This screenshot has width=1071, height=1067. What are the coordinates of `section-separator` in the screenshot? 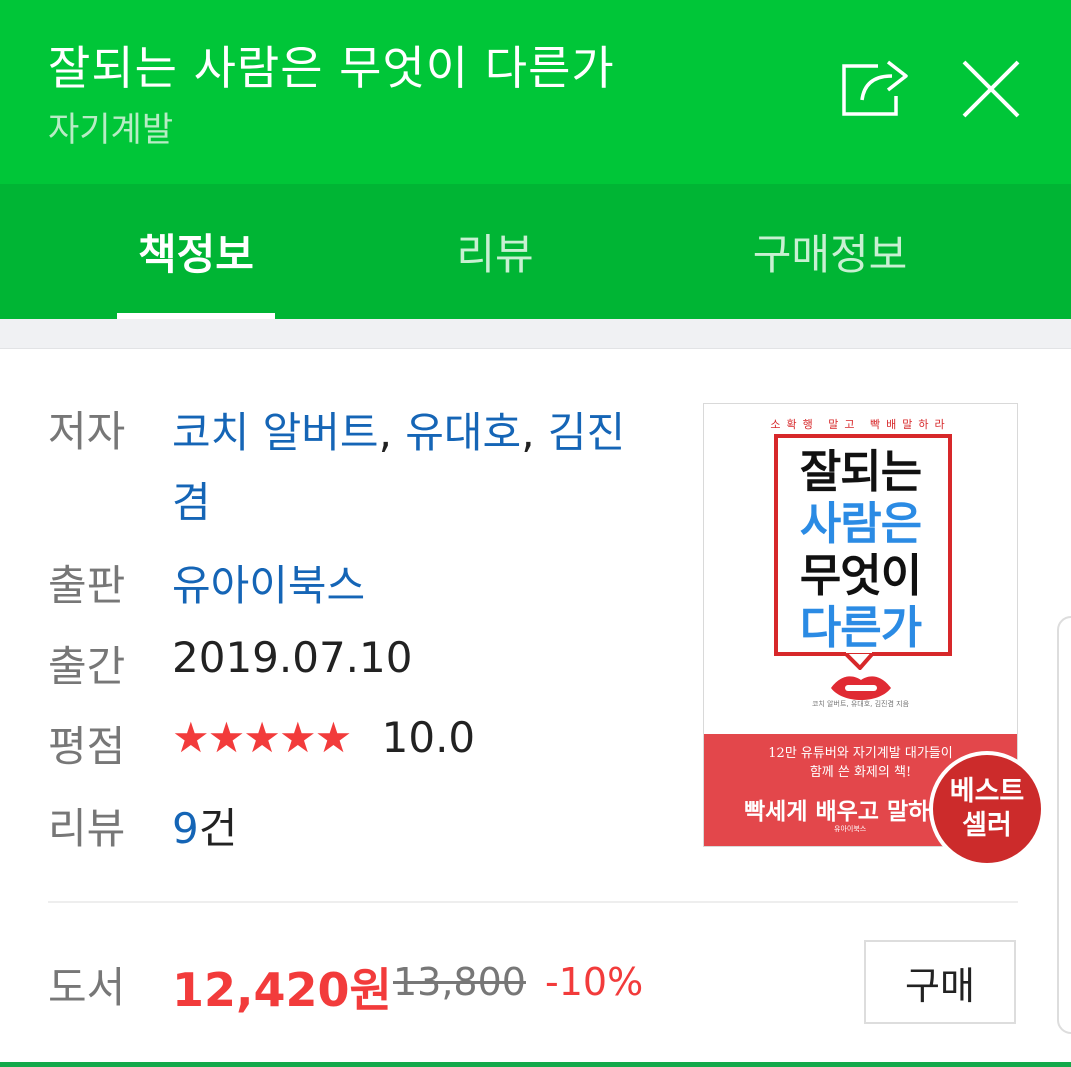 It's located at (535, 334).